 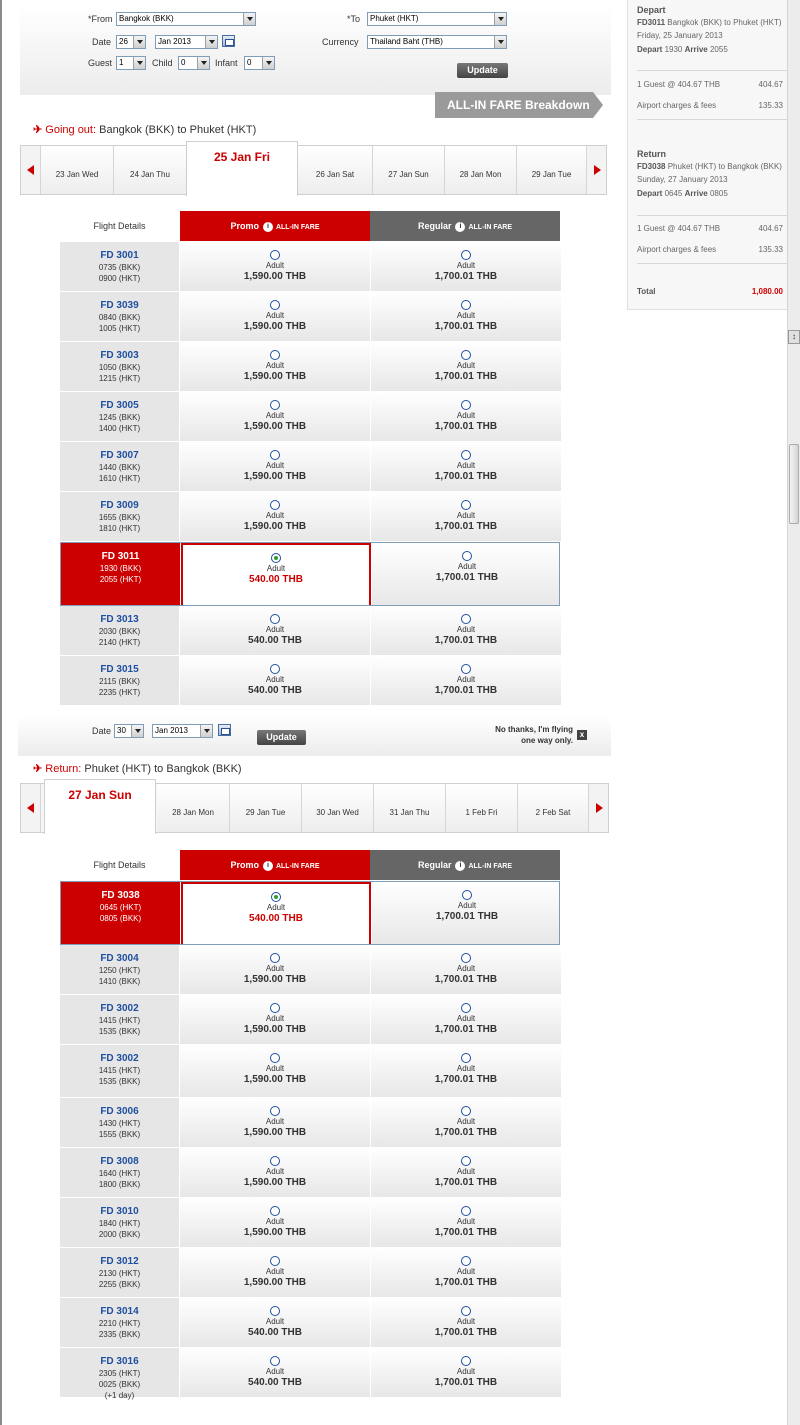 What do you see at coordinates (552, 170) in the screenshot?
I see `outbound-date-option: 29 Jan Tue` at bounding box center [552, 170].